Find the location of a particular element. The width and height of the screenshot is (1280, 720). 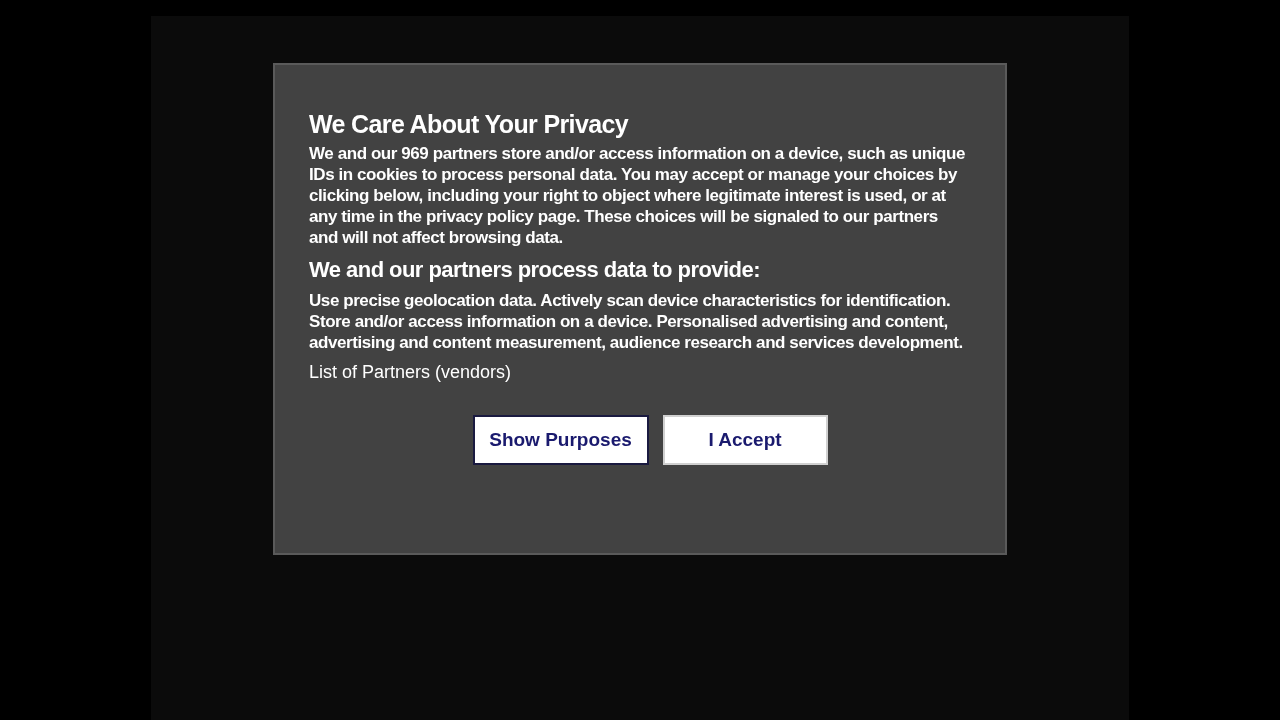

dialog-title: We Care About Your Privacy is located at coordinates (469, 124).